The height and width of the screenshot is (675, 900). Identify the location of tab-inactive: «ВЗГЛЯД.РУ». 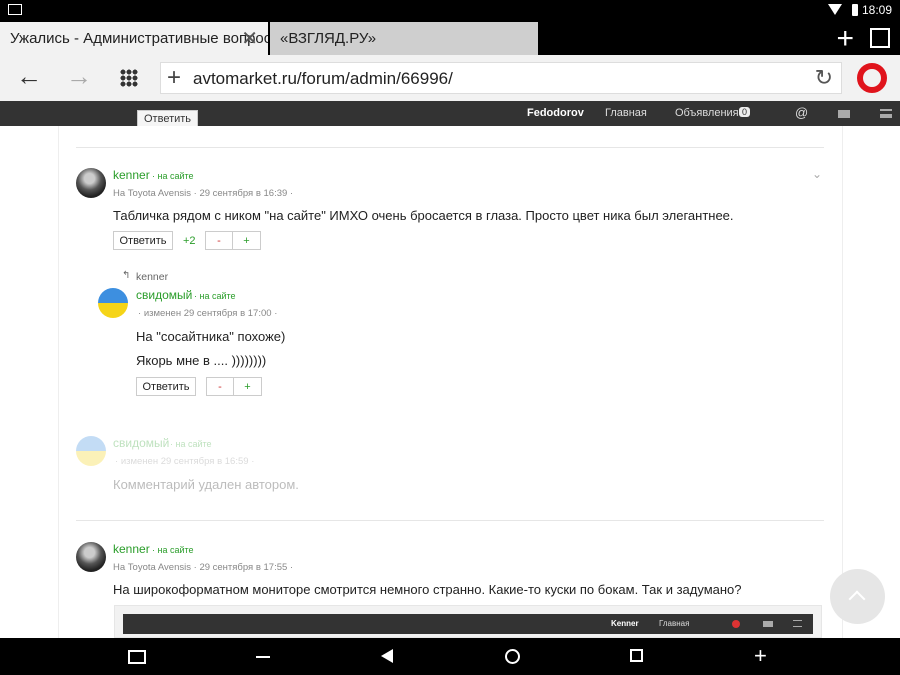
(404, 38).